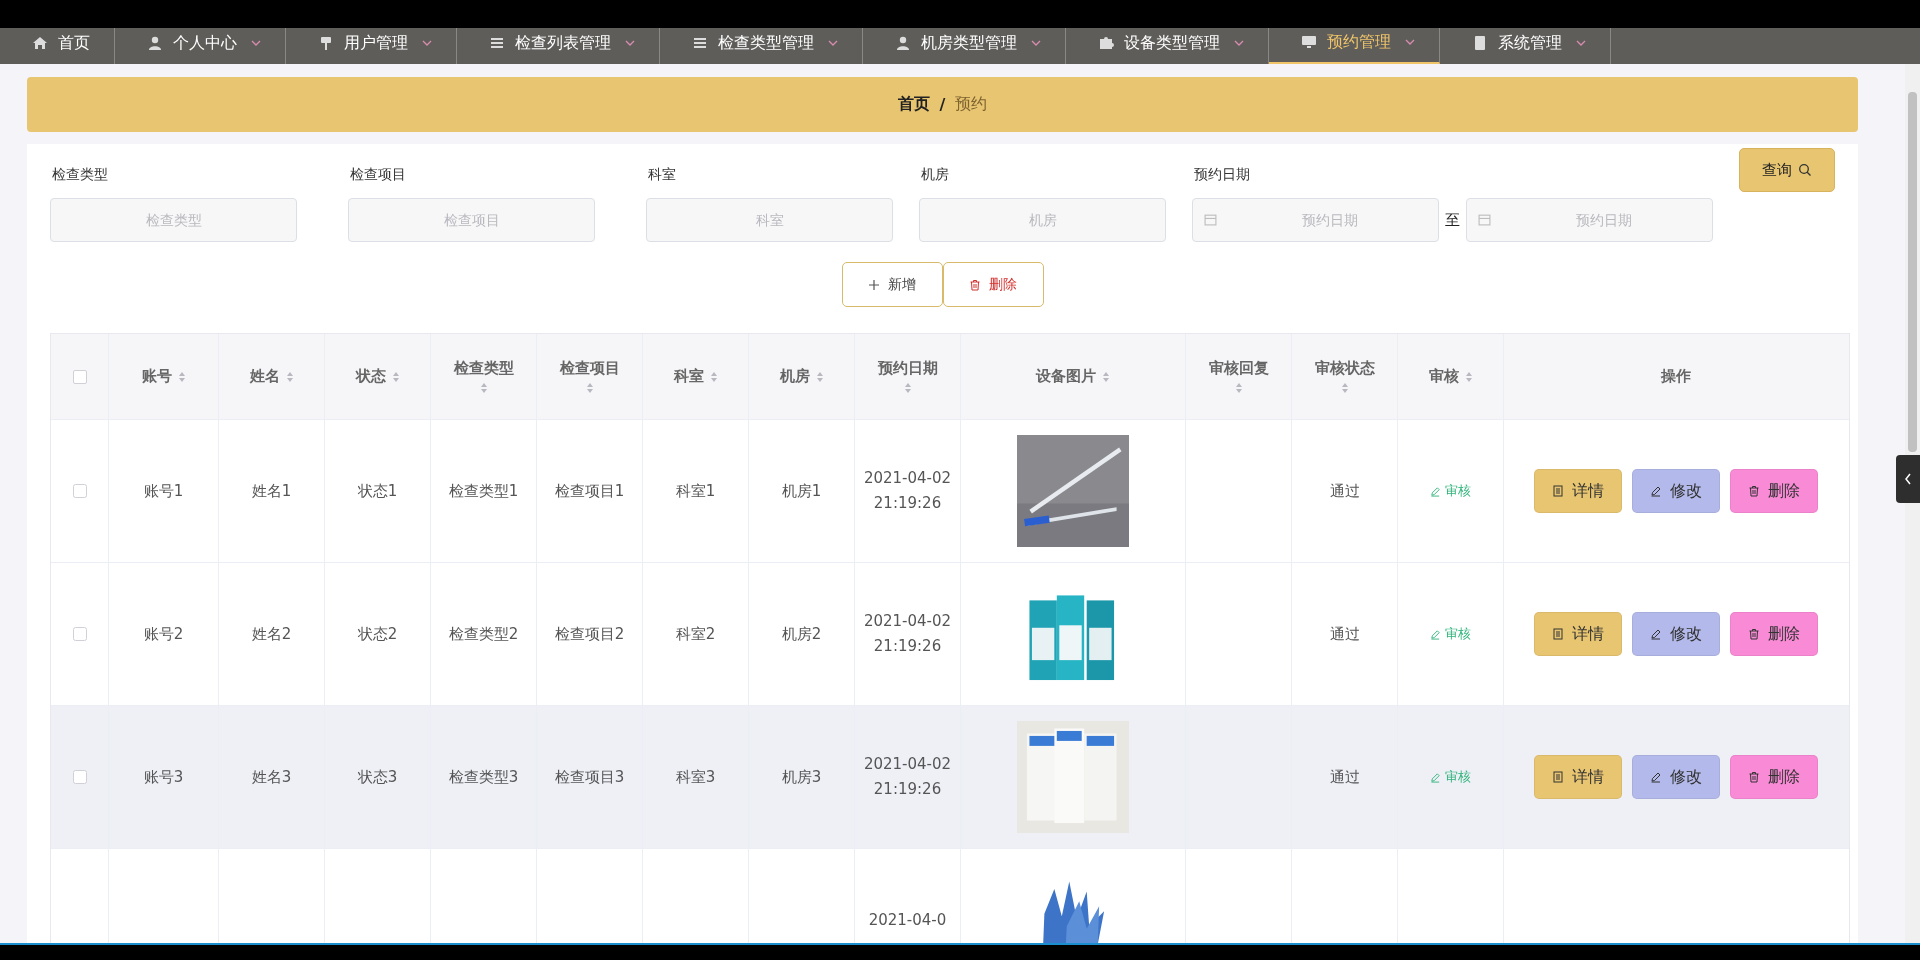 This screenshot has height=960, width=1920. What do you see at coordinates (1167, 46) in the screenshot?
I see `nav-tab: 设备类型管理` at bounding box center [1167, 46].